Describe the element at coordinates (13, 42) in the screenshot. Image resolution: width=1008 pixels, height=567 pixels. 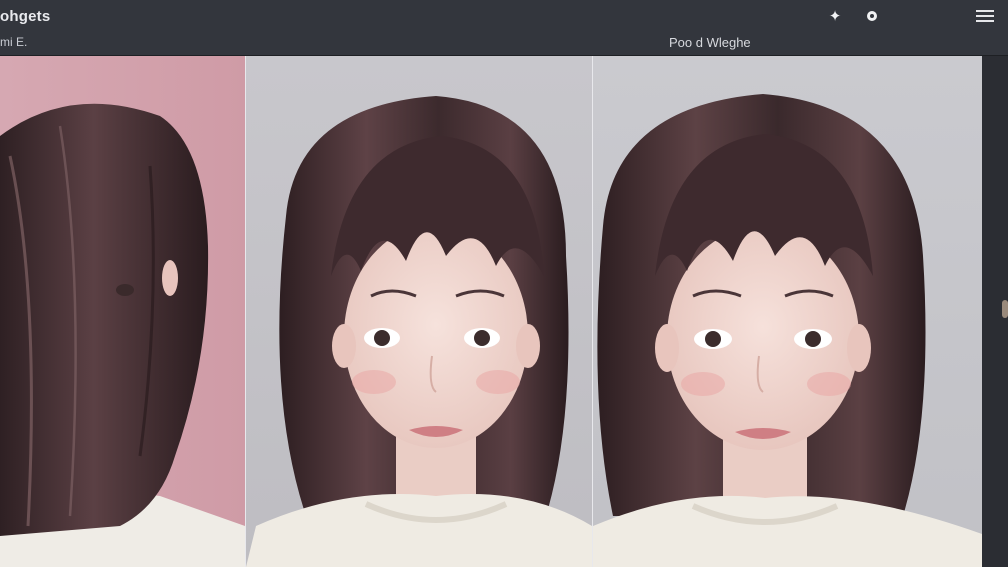
I see `breadcrumb: mi E.` at that location.